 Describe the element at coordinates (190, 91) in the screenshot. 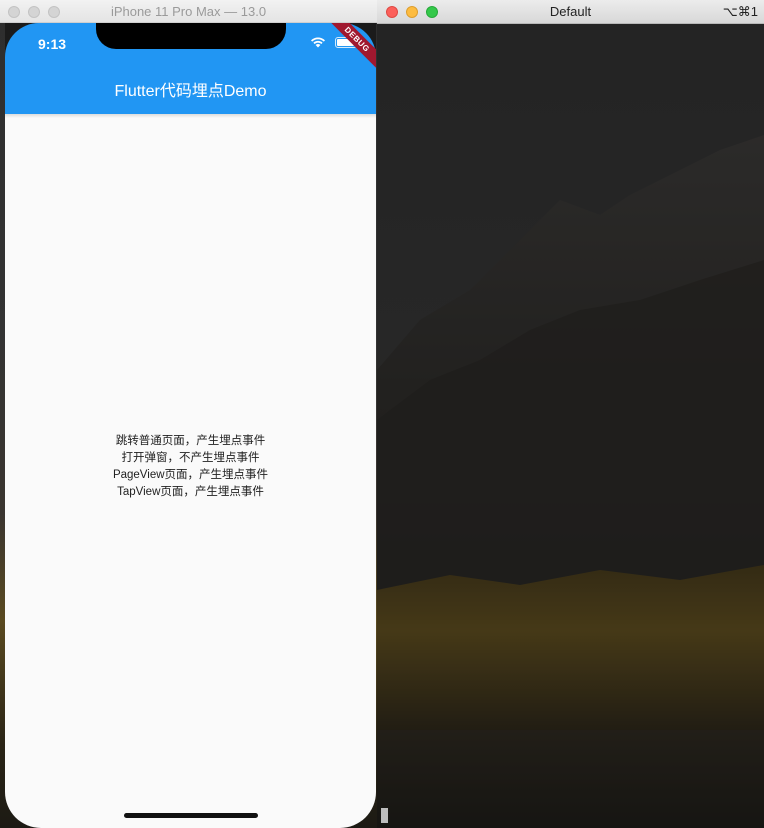

I see `app-bar-title: Flutter代码埋点Demo` at that location.